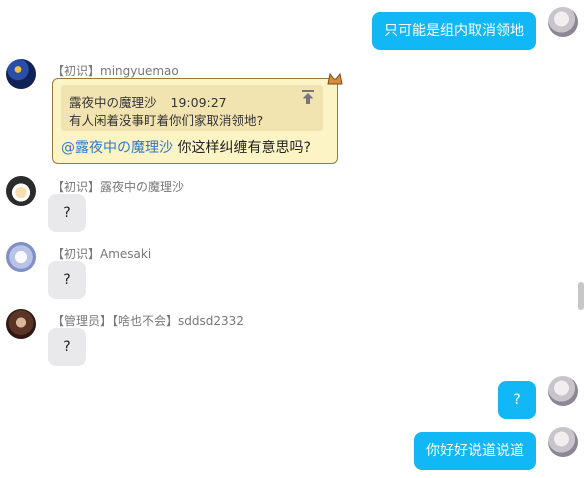 The height and width of the screenshot is (478, 584). I want to click on quote-text: 有人闲着没事盯着你们家取消领地?, so click(166, 120).